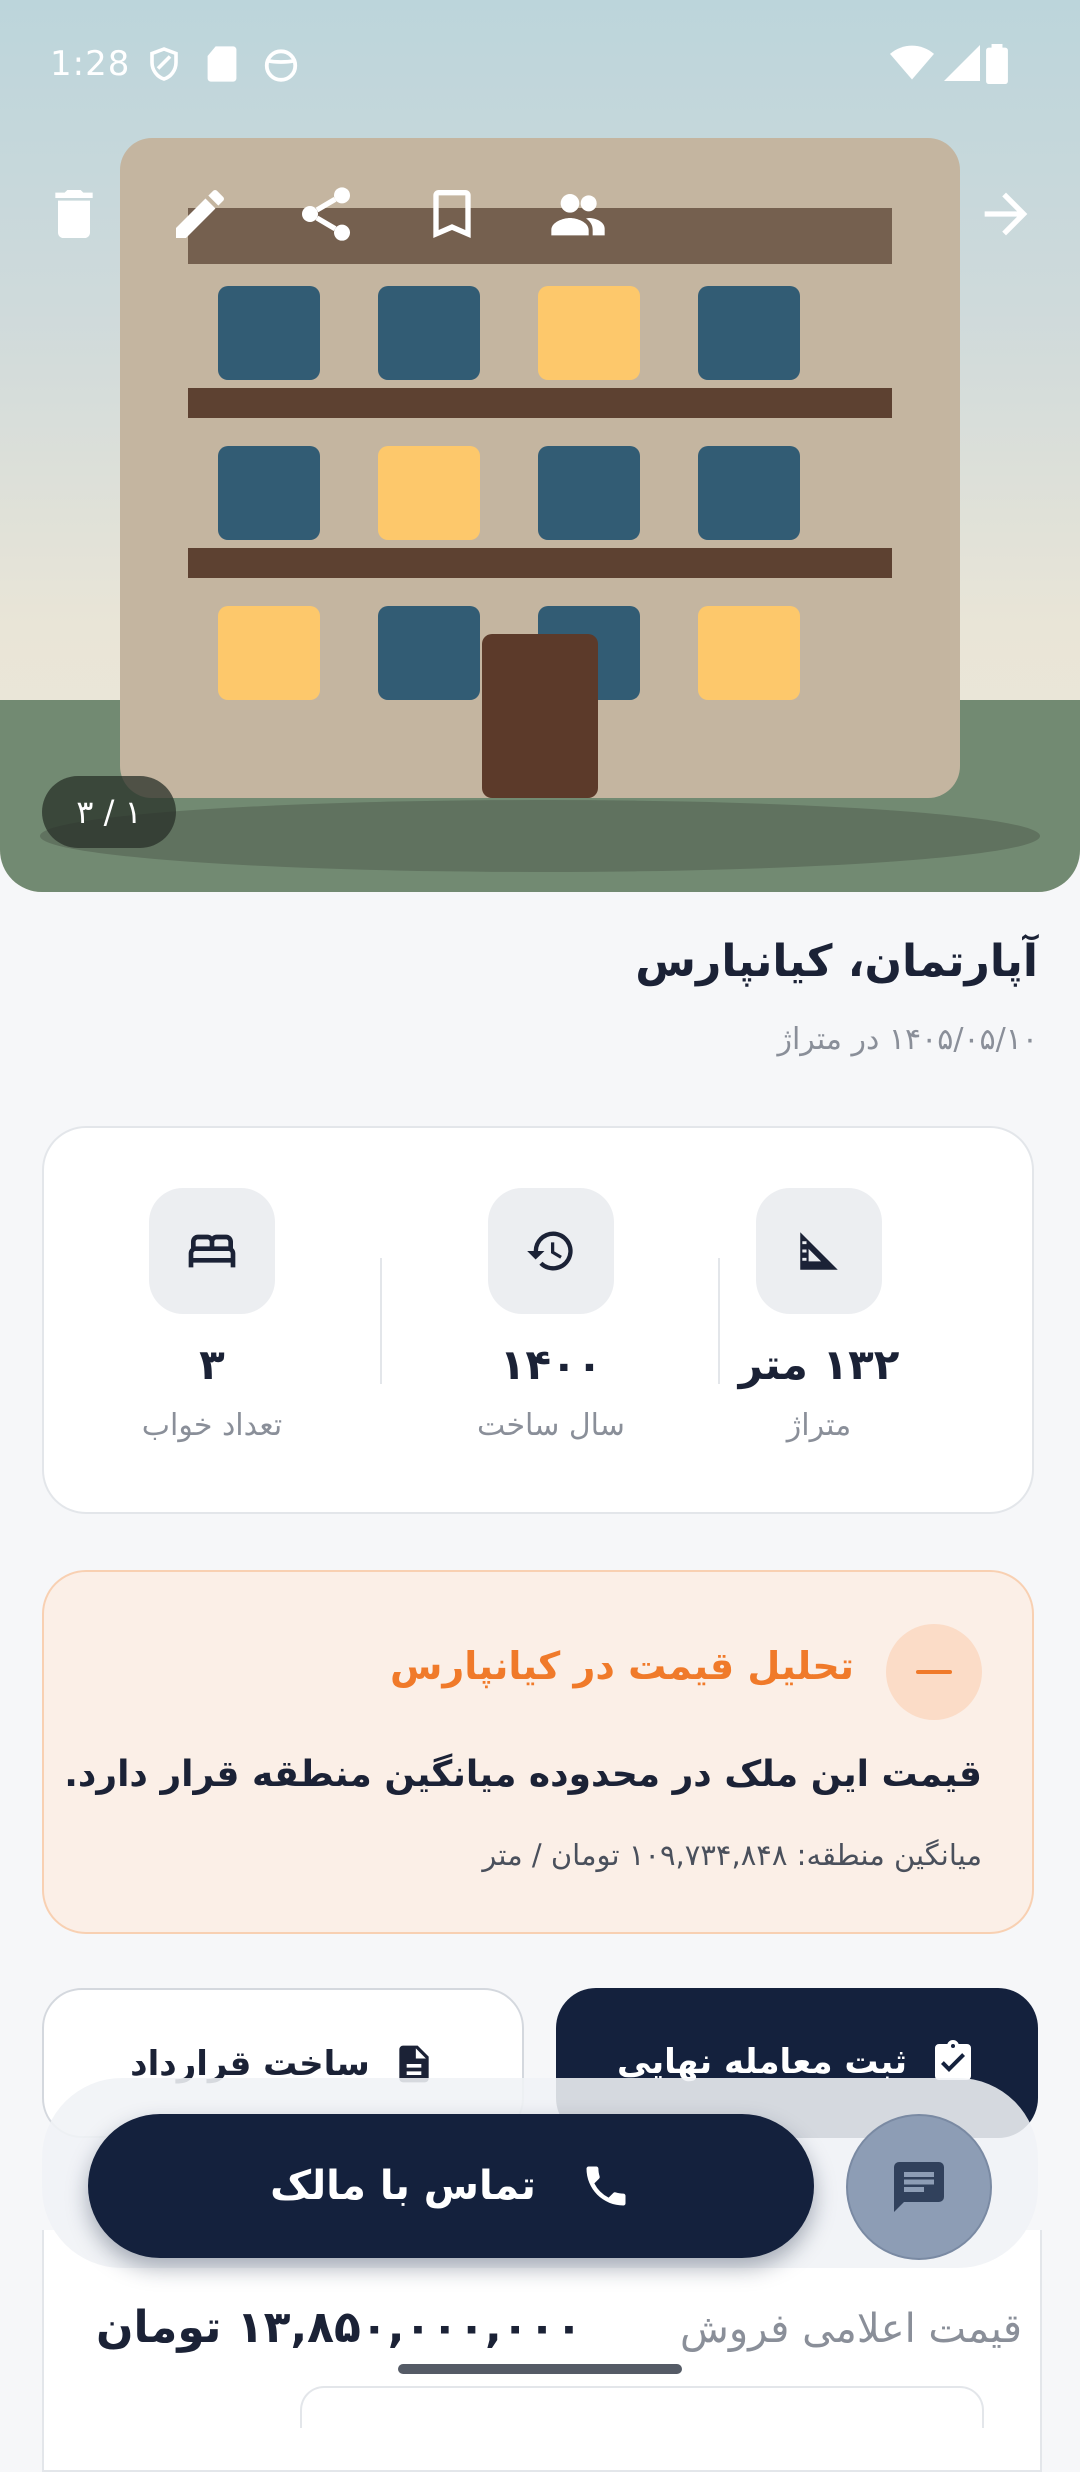  I want to click on stat-value: ۱۴۰۰, so click(551, 1364).